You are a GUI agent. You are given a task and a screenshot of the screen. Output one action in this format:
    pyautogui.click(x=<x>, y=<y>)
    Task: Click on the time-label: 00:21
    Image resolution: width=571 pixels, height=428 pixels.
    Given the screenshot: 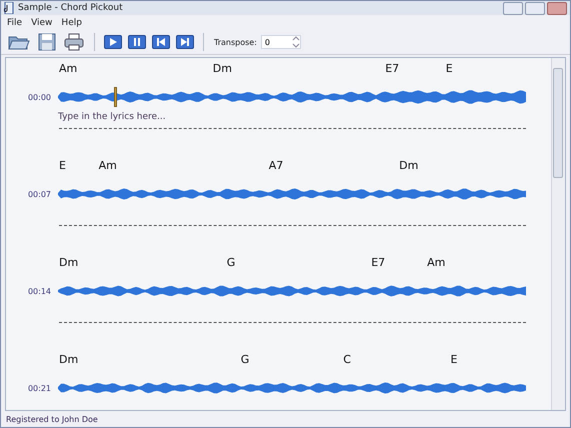 What is the action you would take?
    pyautogui.click(x=39, y=388)
    